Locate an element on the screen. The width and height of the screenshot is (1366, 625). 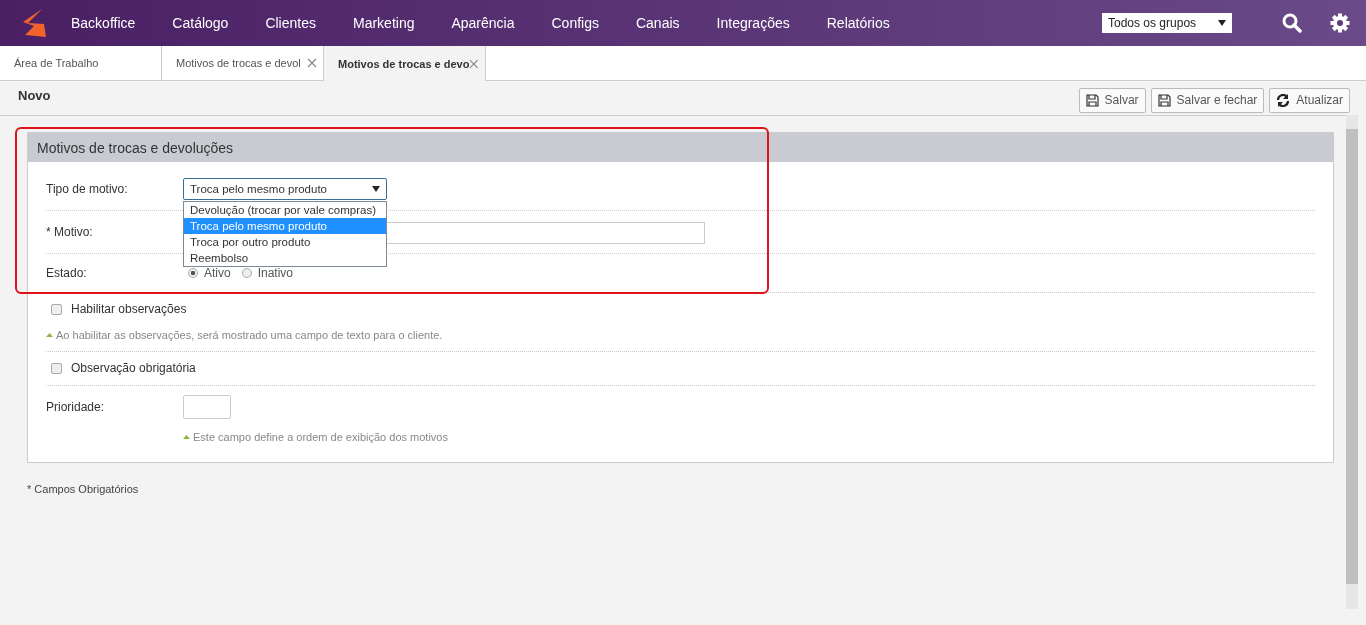
checkbox-option: Observação obrigatória is located at coordinates (683, 368).